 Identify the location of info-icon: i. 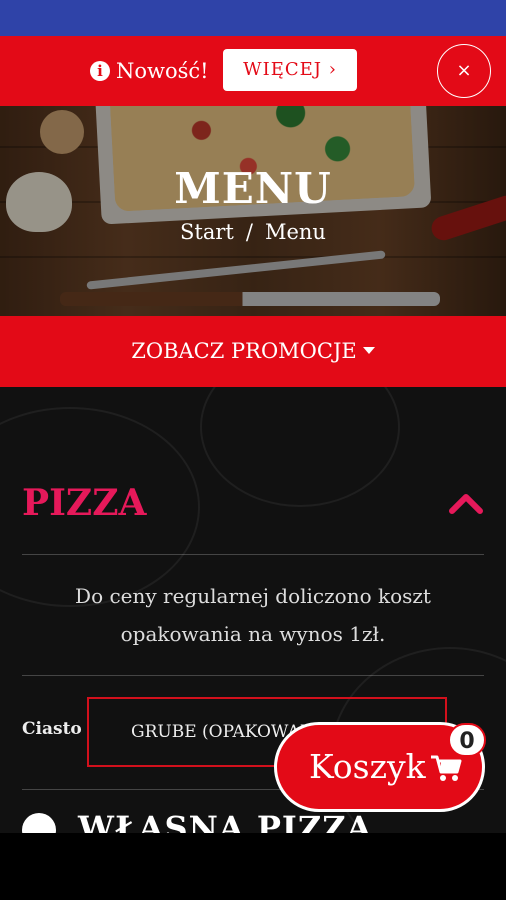
(100, 71).